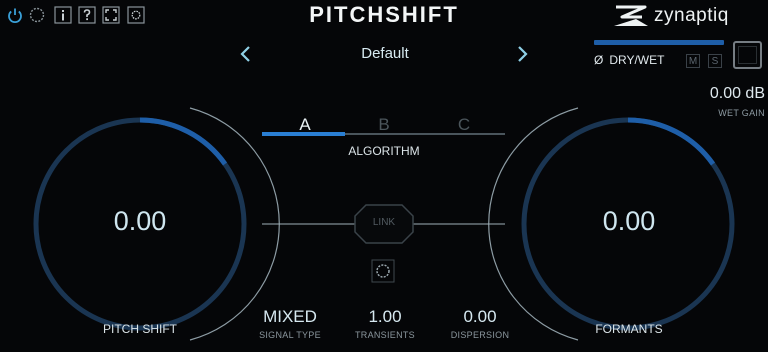  I want to click on algorithm-label: ALGORITHM, so click(384, 151).